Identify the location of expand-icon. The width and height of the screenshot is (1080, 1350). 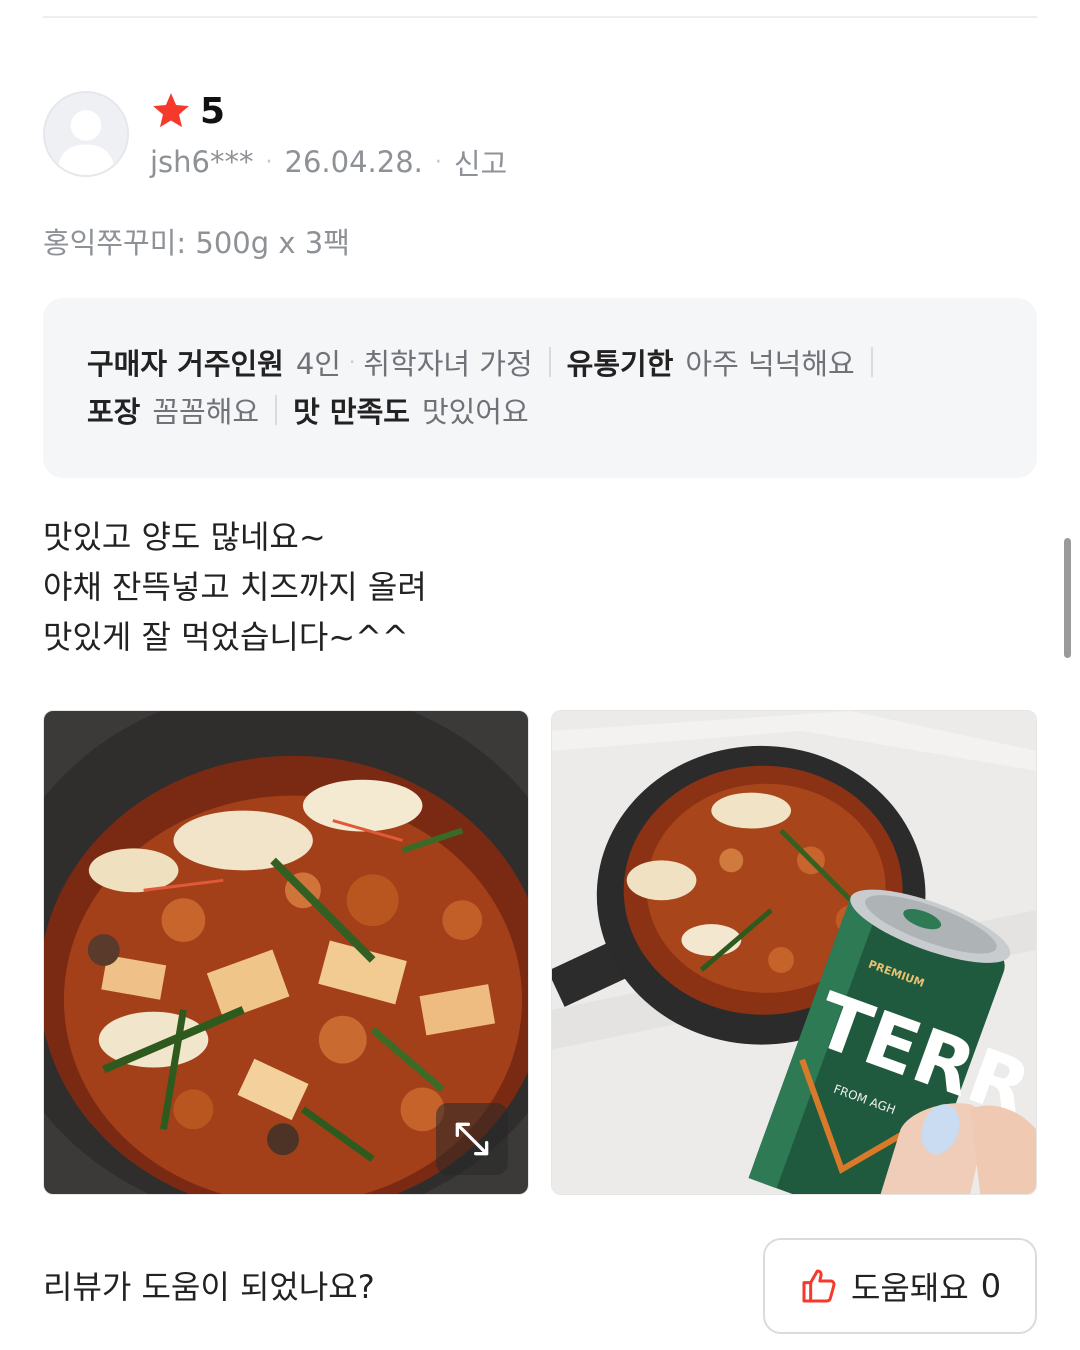
(472, 1139).